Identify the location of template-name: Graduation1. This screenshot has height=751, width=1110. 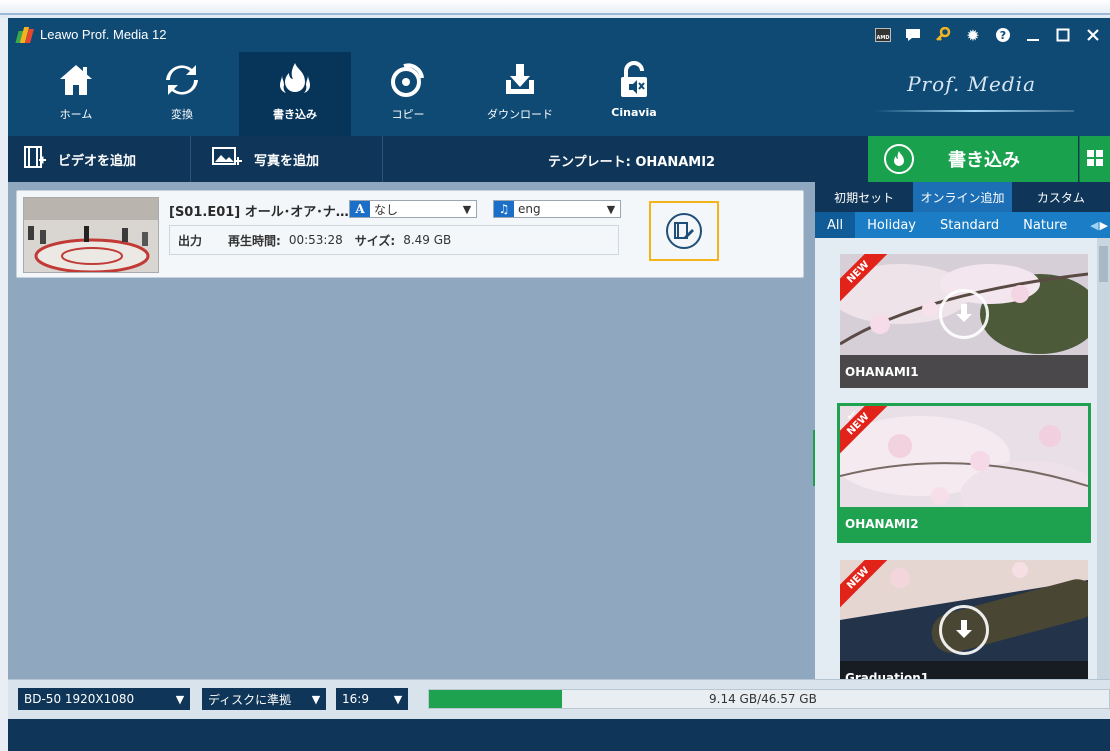
(964, 670).